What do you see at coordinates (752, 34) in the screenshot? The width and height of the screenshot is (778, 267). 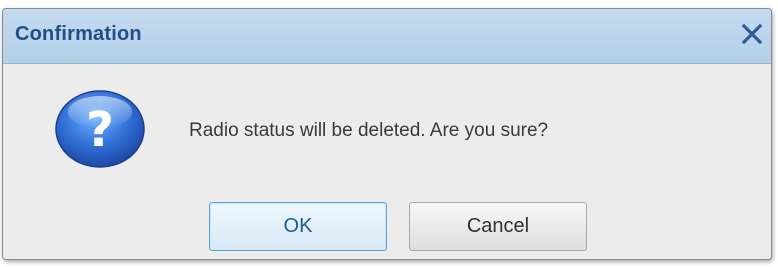 I see `close-icon` at bounding box center [752, 34].